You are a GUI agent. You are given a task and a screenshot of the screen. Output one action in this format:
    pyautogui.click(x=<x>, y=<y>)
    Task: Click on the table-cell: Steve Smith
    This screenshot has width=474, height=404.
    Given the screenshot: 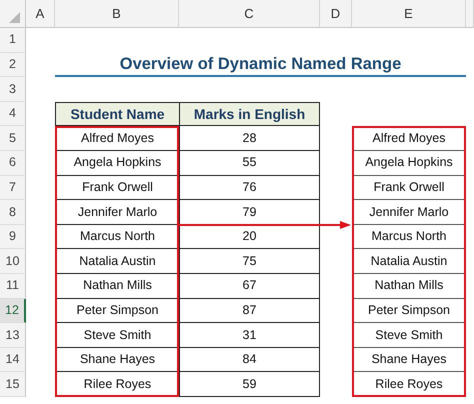 What is the action you would take?
    pyautogui.click(x=117, y=335)
    